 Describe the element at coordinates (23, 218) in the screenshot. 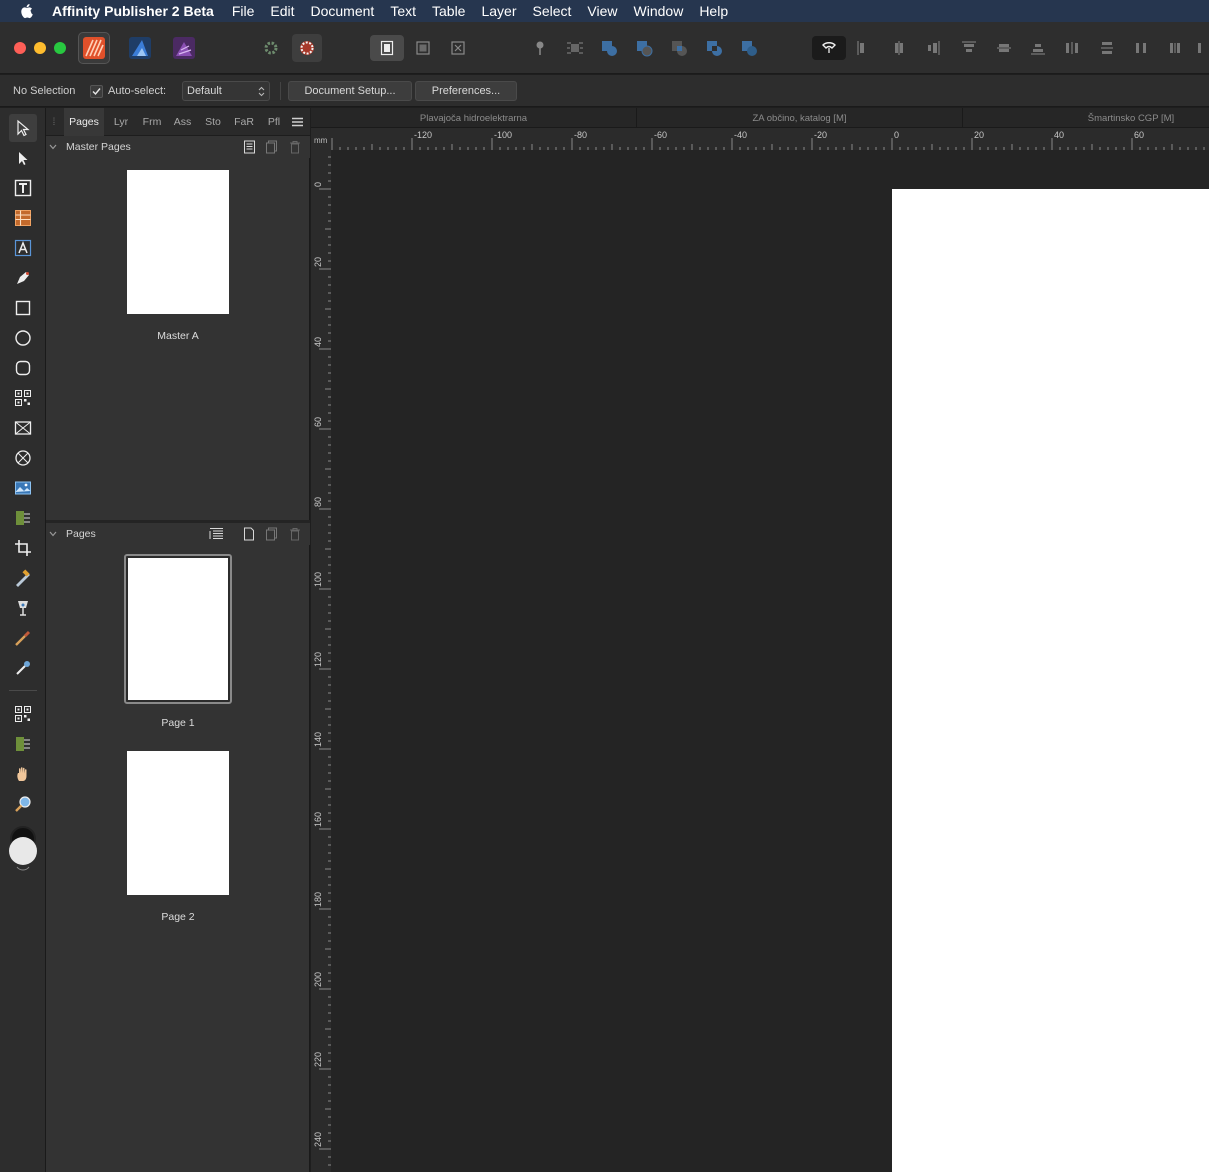

I see `table-tool` at that location.